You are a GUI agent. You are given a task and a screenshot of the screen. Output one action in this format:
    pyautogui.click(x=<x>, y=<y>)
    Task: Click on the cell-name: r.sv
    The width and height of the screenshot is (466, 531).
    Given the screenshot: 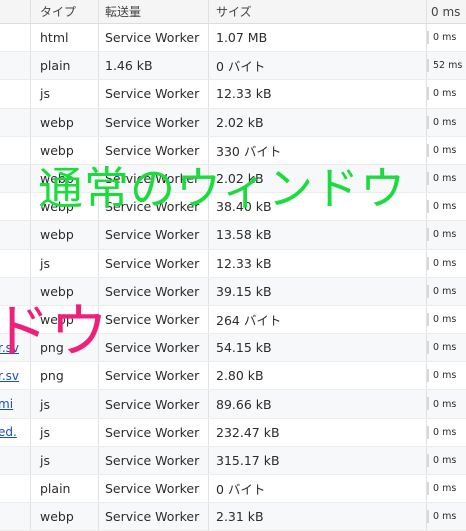 What is the action you would take?
    pyautogui.click(x=15, y=375)
    